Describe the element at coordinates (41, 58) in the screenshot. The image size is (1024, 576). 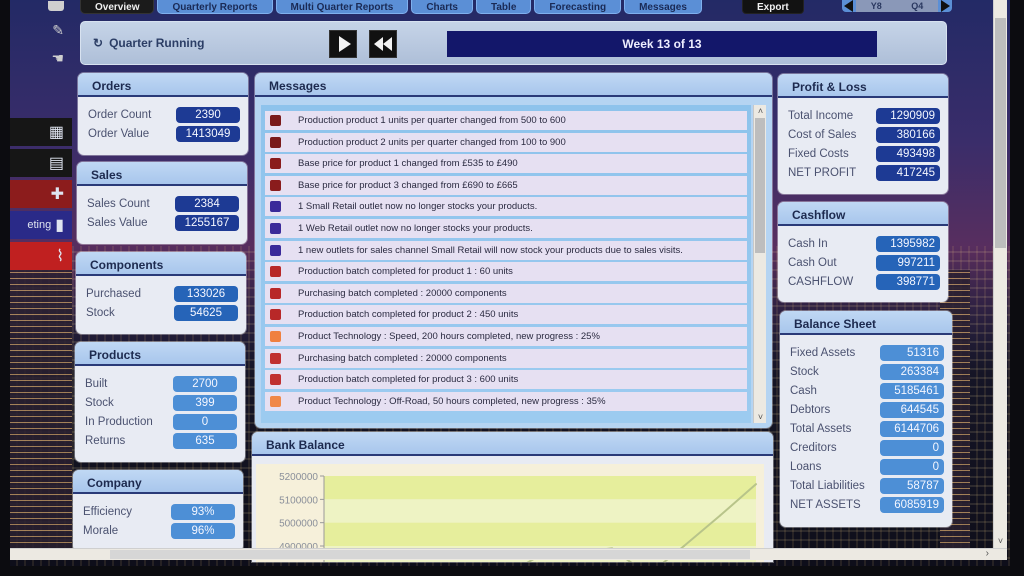
I see `launcher-hand: ☚` at that location.